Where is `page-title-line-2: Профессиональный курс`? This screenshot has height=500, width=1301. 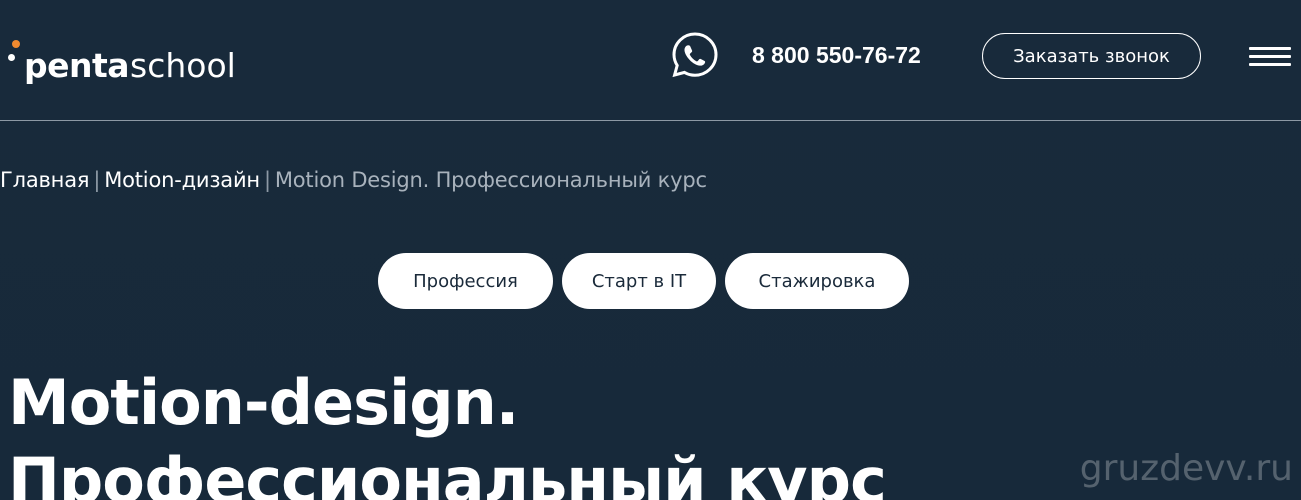 page-title-line-2: Профессиональный курс is located at coordinates (447, 471).